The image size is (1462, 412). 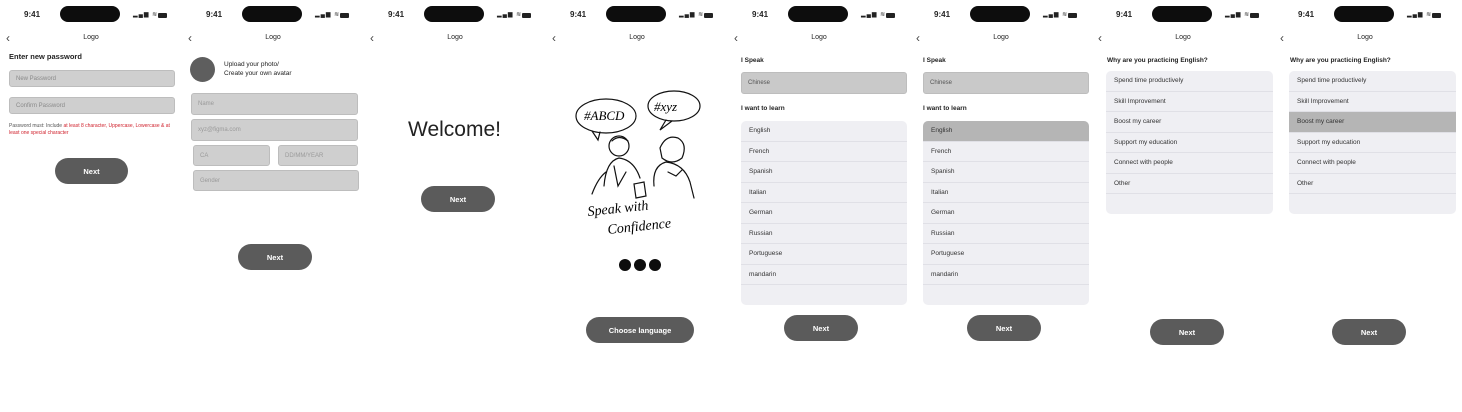 I want to click on choose-language-button: Choose language, so click(x=640, y=330).